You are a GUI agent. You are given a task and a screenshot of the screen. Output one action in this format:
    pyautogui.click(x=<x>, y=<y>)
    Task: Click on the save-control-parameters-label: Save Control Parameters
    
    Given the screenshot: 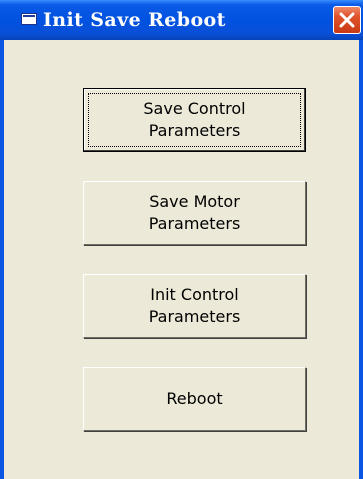 What is the action you would take?
    pyautogui.click(x=194, y=119)
    